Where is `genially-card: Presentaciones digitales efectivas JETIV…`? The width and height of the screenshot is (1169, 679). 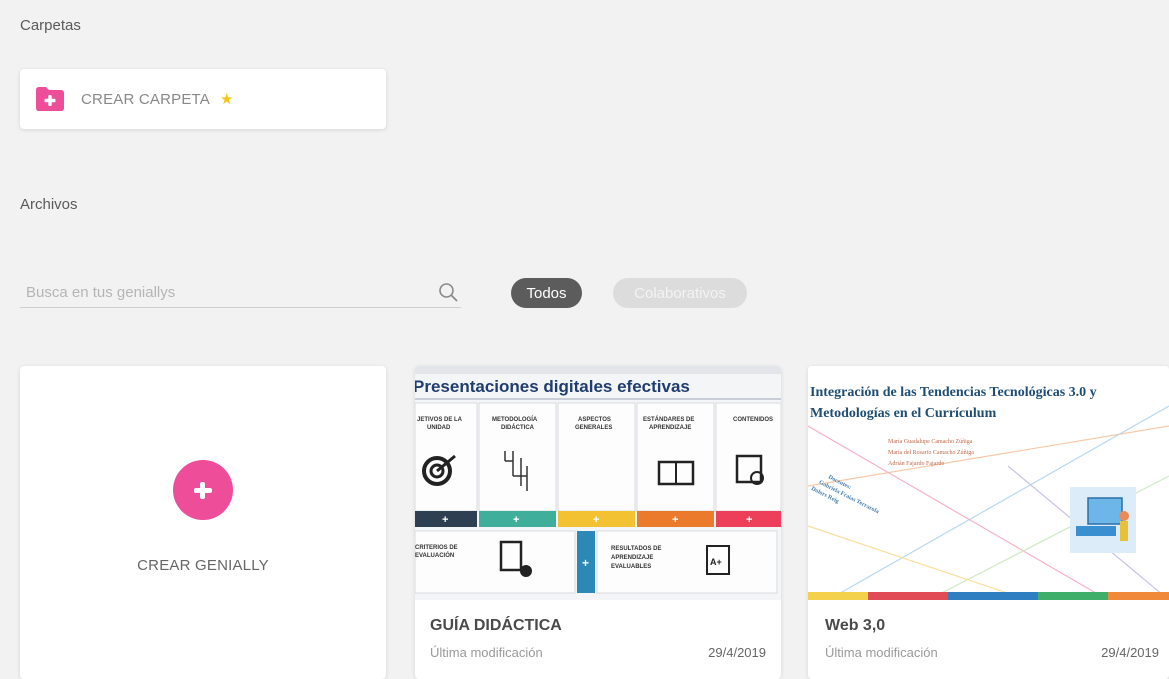 genially-card: Presentaciones digitales efectivas JETIV… is located at coordinates (598, 522).